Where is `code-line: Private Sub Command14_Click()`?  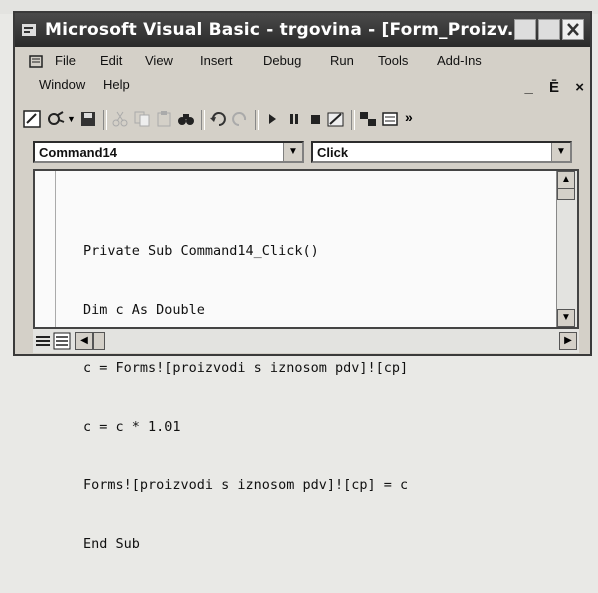 code-line: Private Sub Command14_Click() is located at coordinates (201, 251).